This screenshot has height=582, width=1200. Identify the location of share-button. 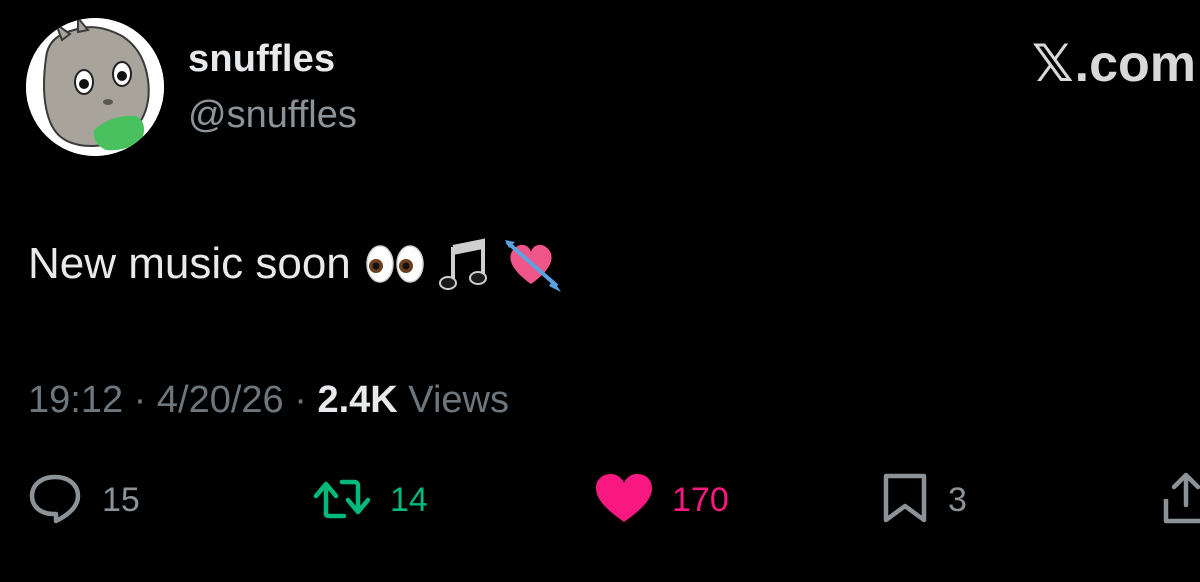
(1180, 500).